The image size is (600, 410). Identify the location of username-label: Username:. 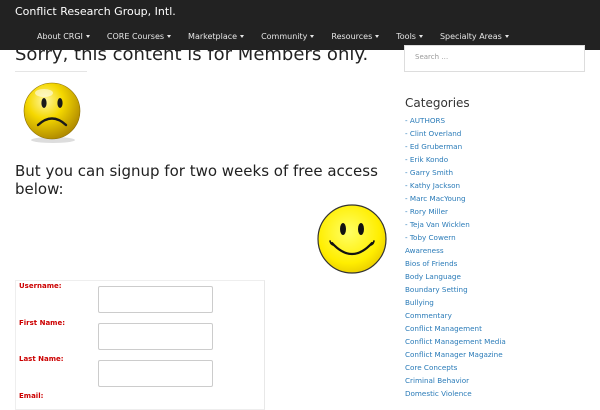
(40, 286).